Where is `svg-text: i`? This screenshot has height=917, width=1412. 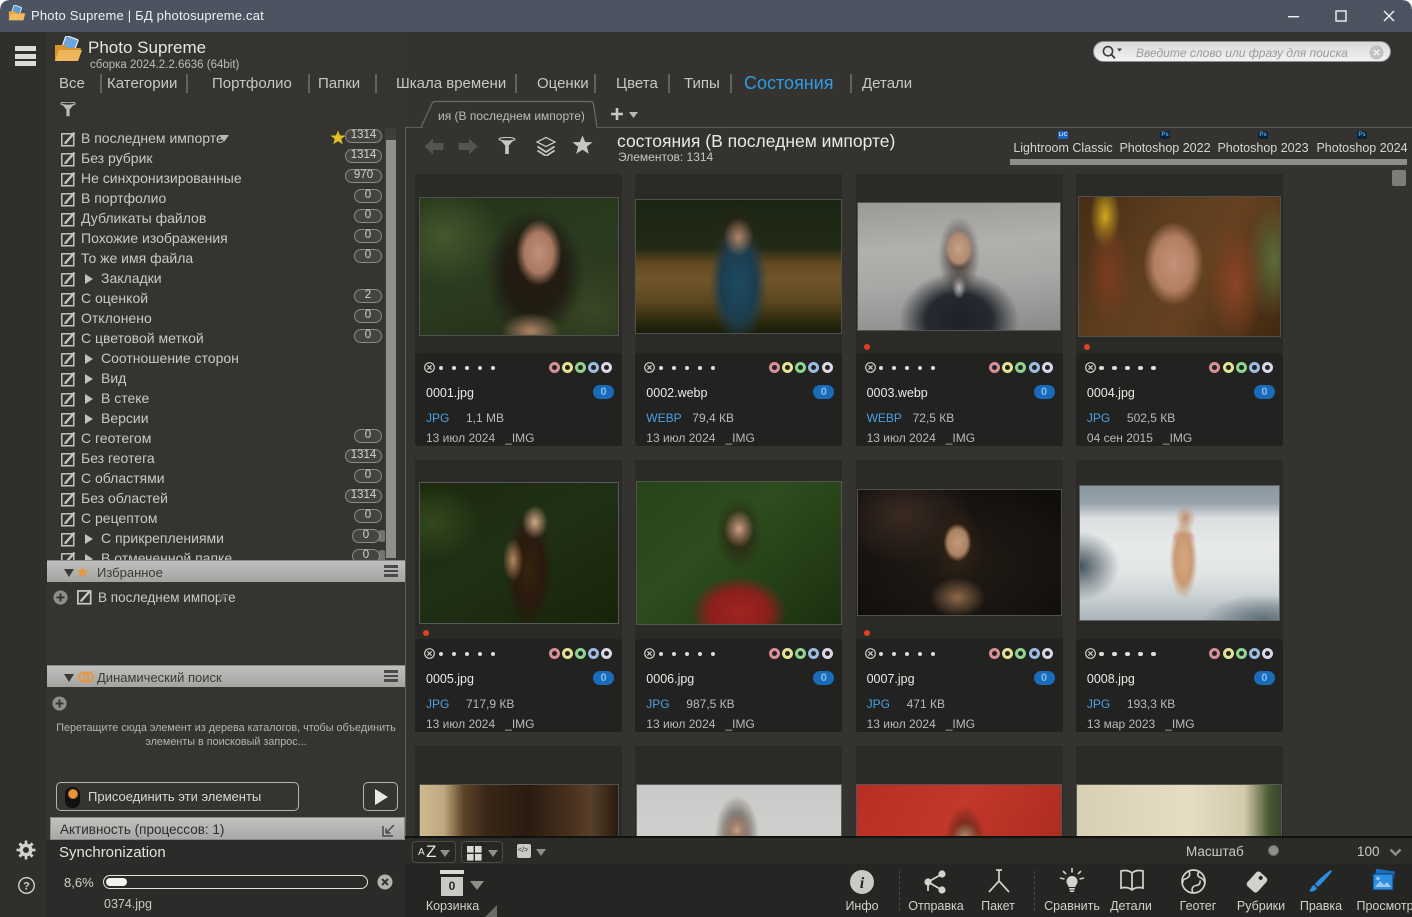 svg-text: i is located at coordinates (862, 883).